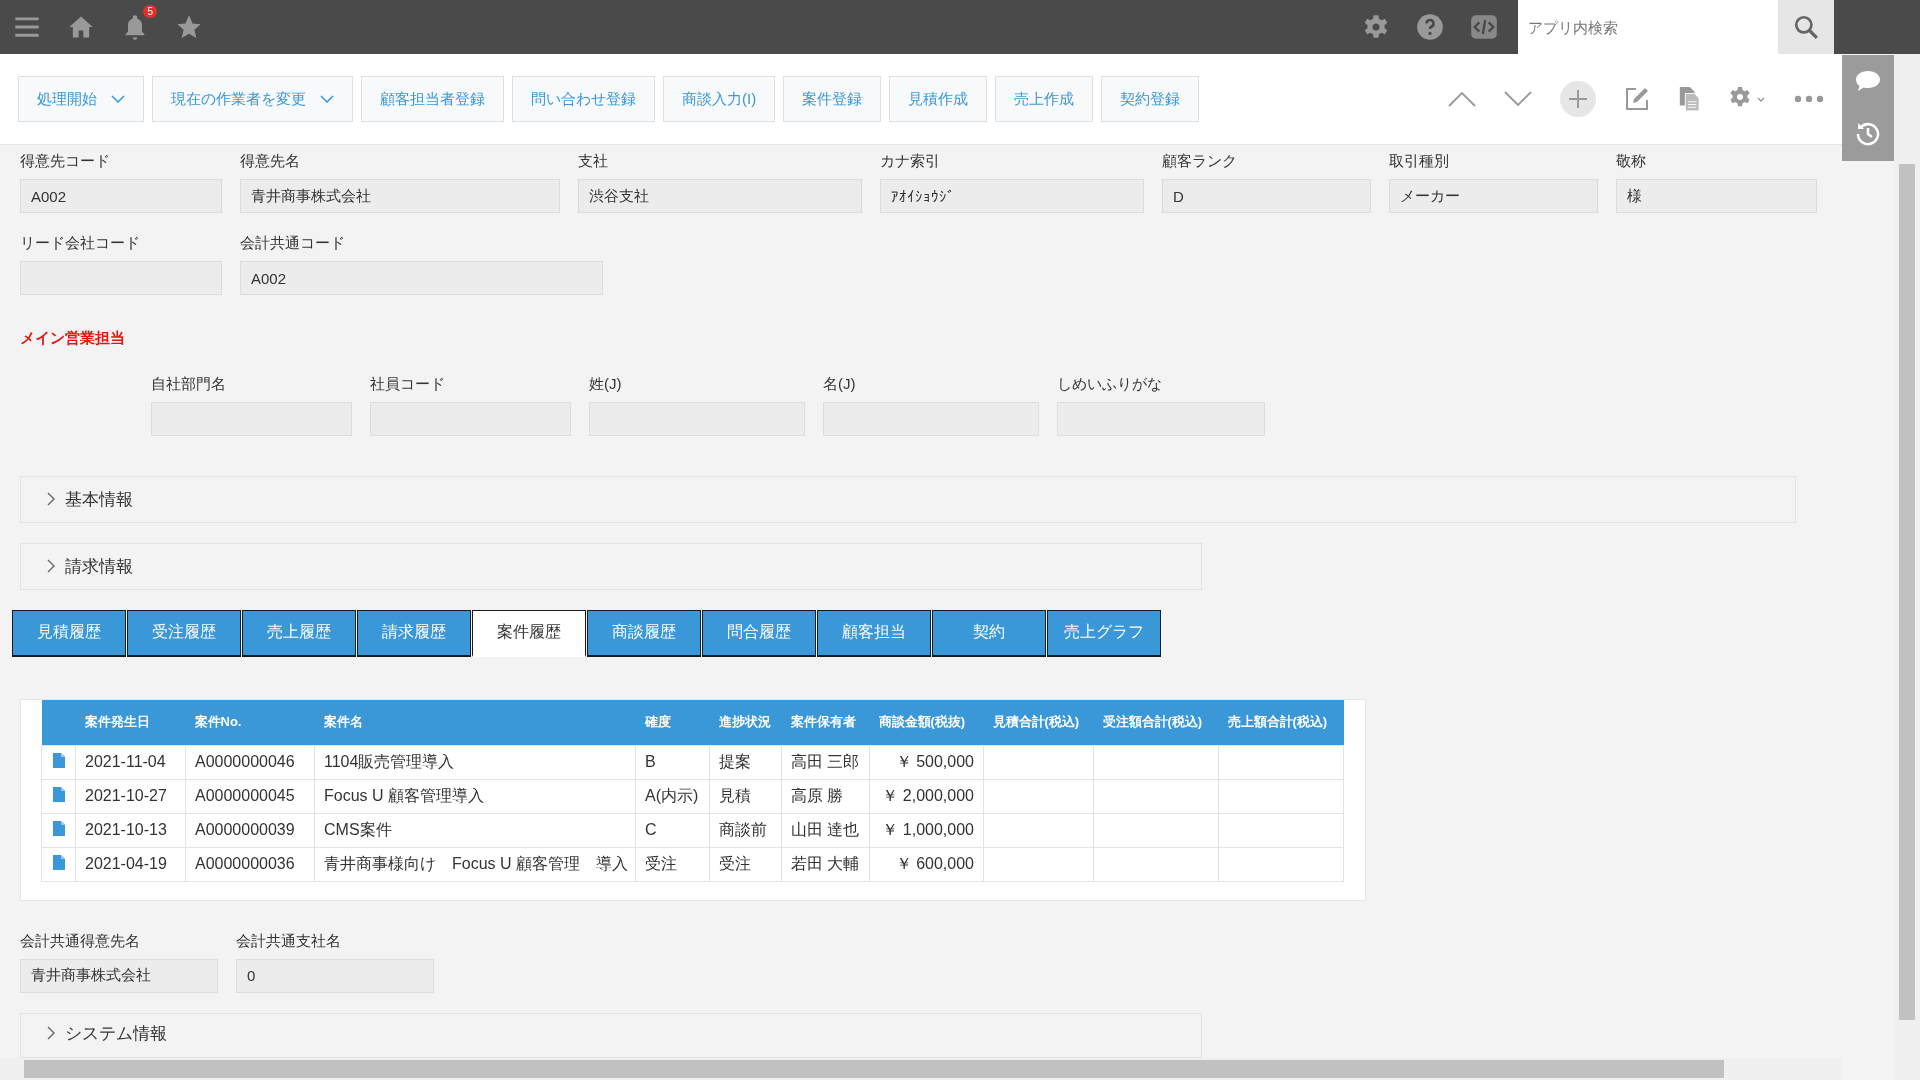 This screenshot has width=1920, height=1080. Describe the element at coordinates (80, 940) in the screenshot. I see `field-label: 会計共通得意先名` at that location.